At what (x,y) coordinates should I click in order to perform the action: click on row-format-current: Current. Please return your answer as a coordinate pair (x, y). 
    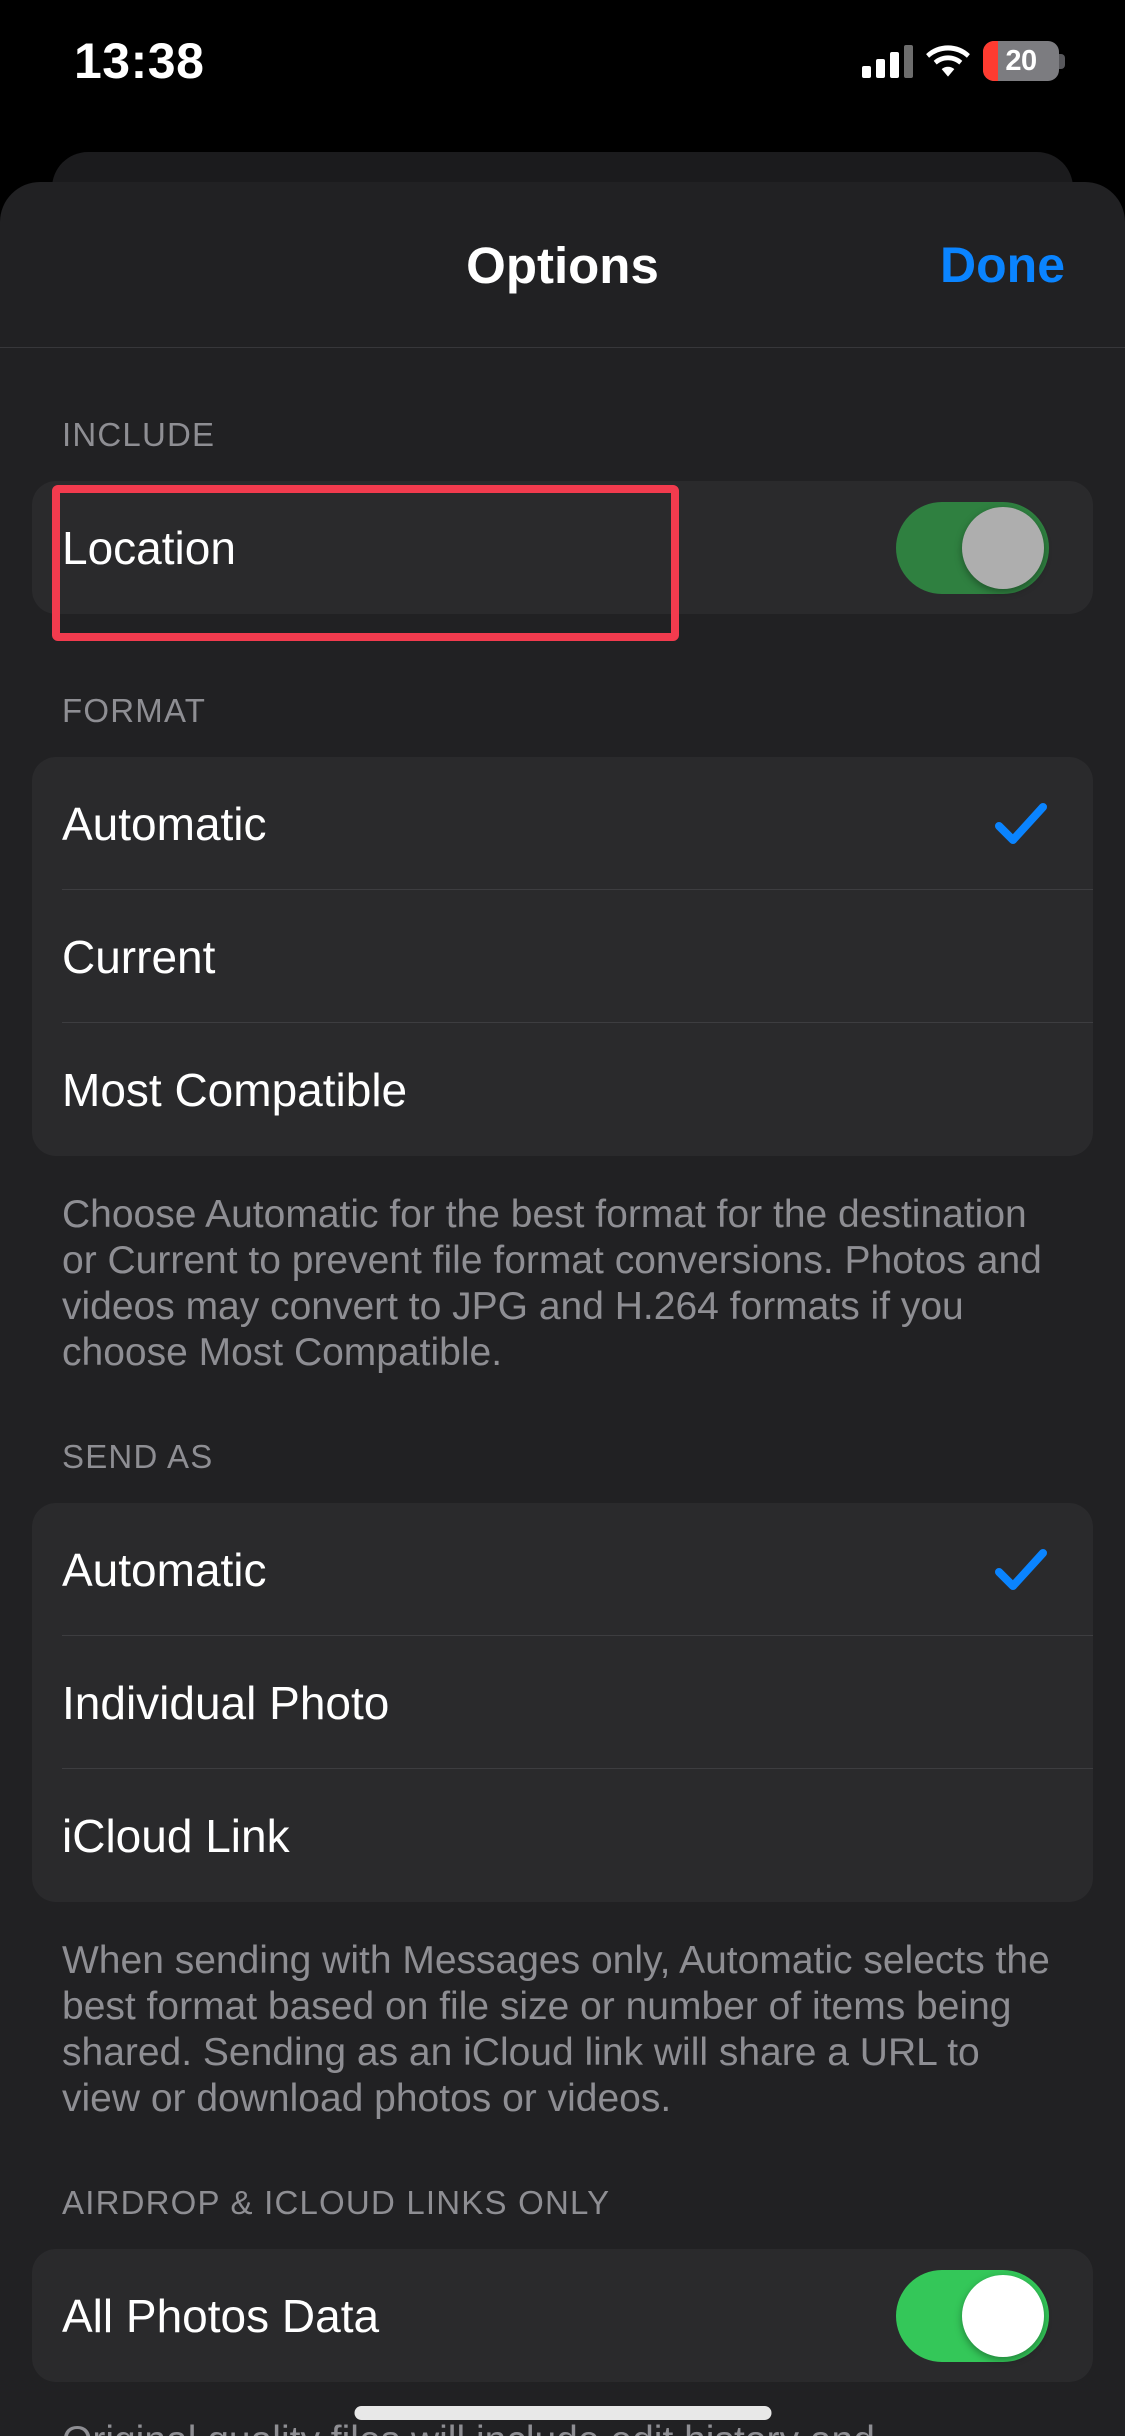
    Looking at the image, I should click on (562, 956).